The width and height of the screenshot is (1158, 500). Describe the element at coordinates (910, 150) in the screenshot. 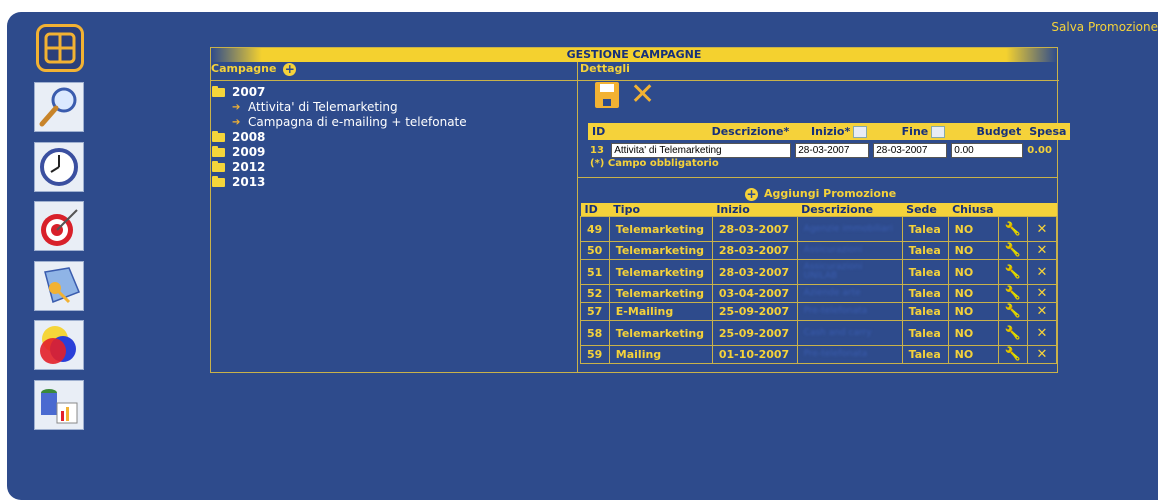

I see `fine-input` at that location.